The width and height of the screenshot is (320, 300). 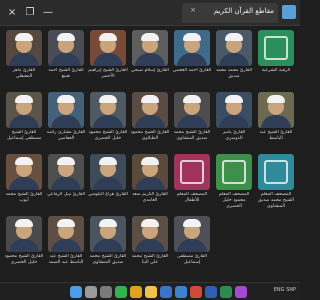 I want to click on reciter-tile-label: الرقية الشرعية, so click(x=276, y=70).